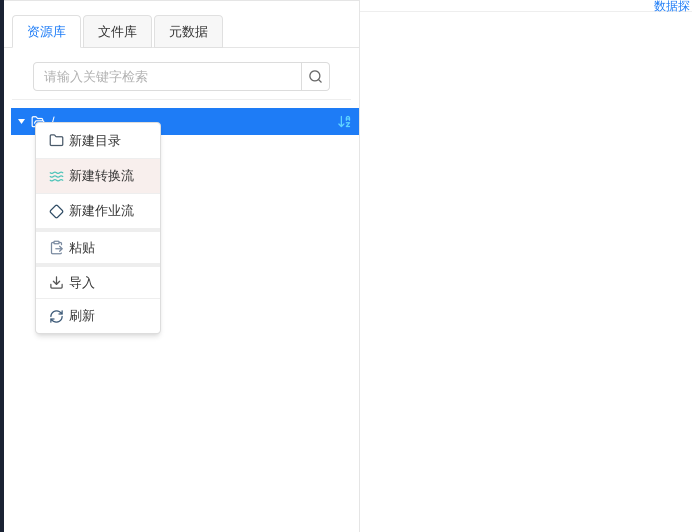 This screenshot has width=692, height=532. Describe the element at coordinates (98, 175) in the screenshot. I see `menu-item: 新建转换流` at that location.